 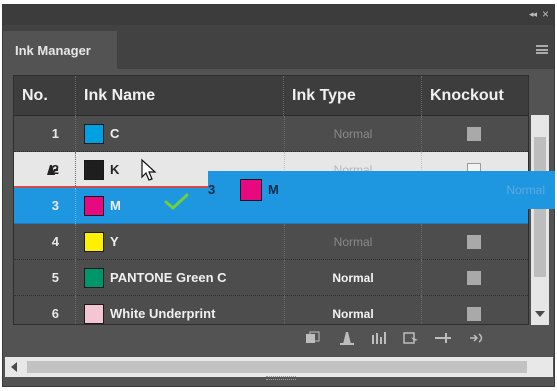 What do you see at coordinates (545, 14) in the screenshot?
I see `close-icon: ×` at bounding box center [545, 14].